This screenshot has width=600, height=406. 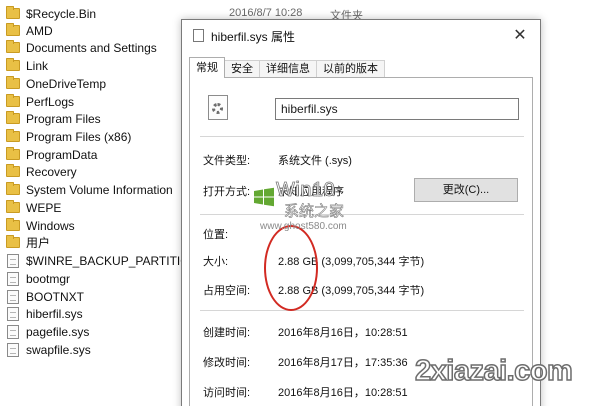 What do you see at coordinates (216, 262) in the screenshot?
I see `size-label: 大小:` at bounding box center [216, 262].